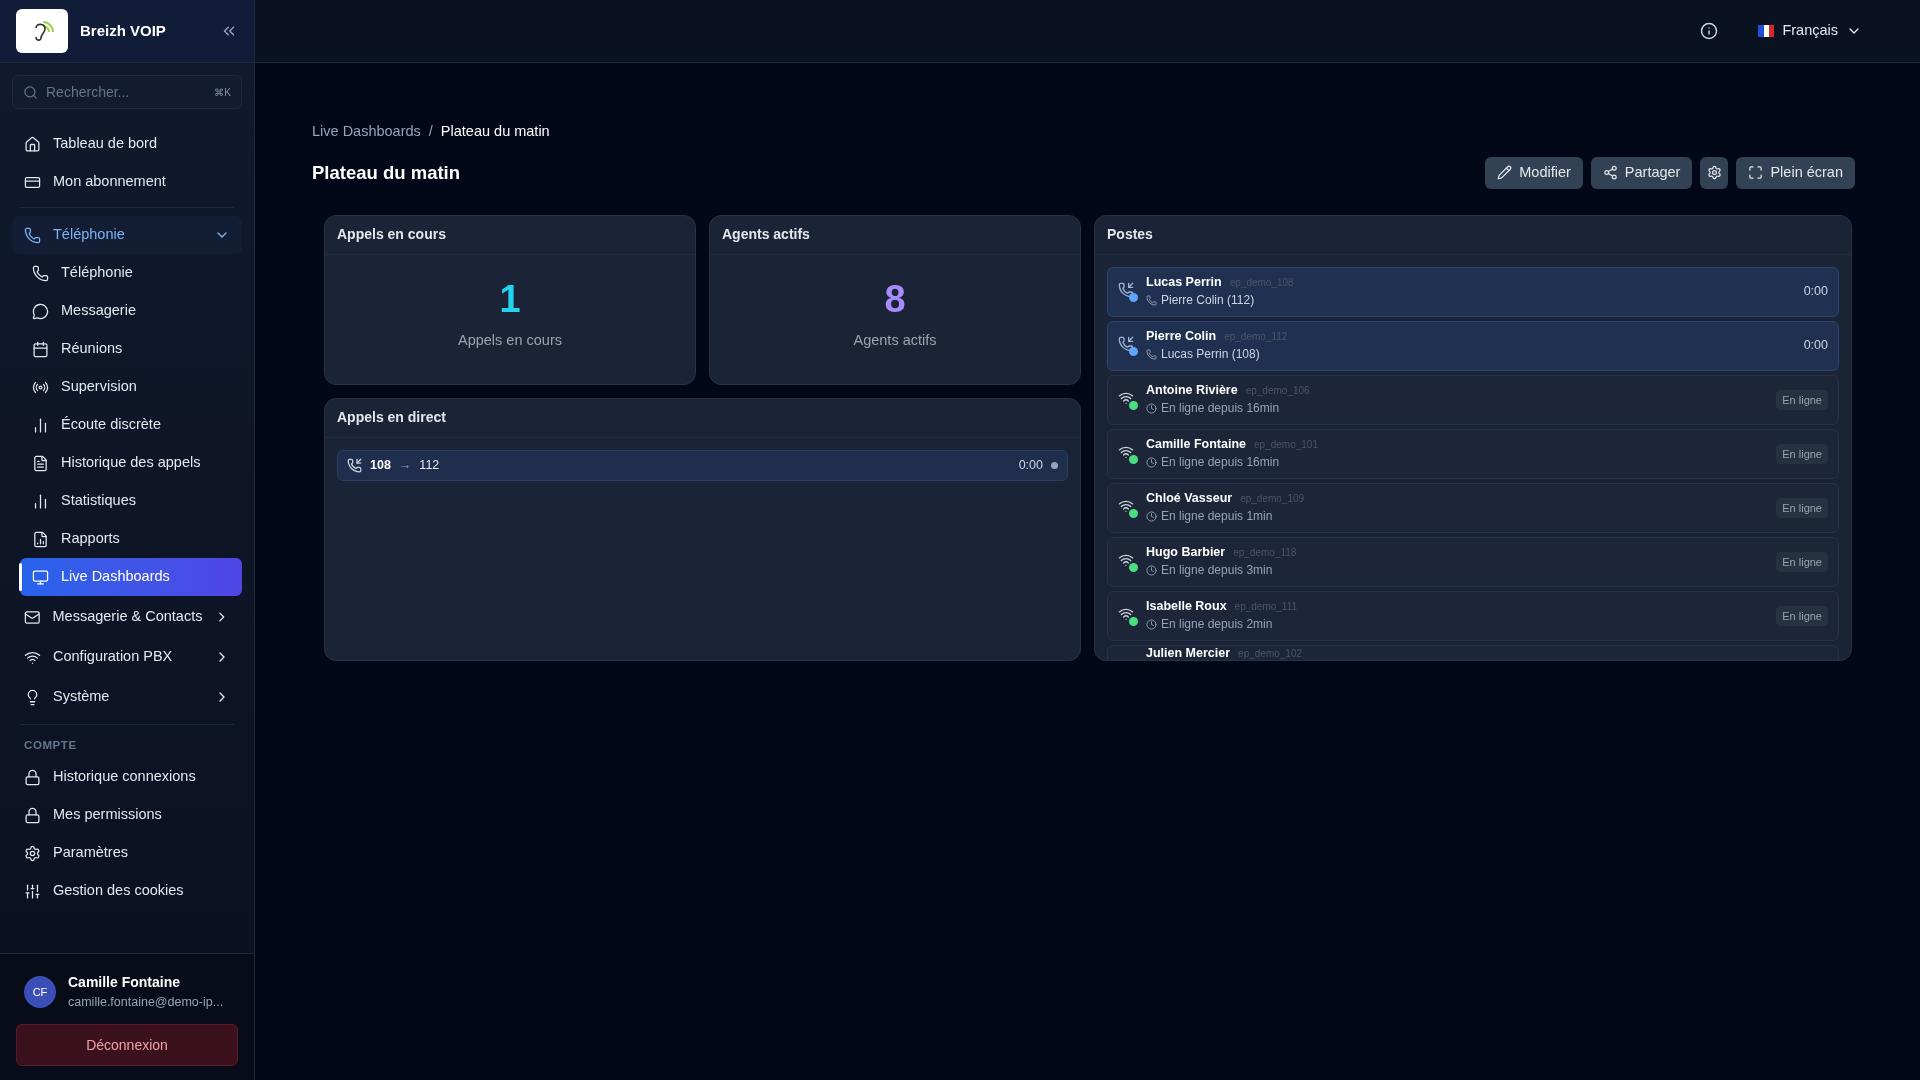  Describe the element at coordinates (127, 777) in the screenshot. I see `nav-item: Historique connexions` at that location.